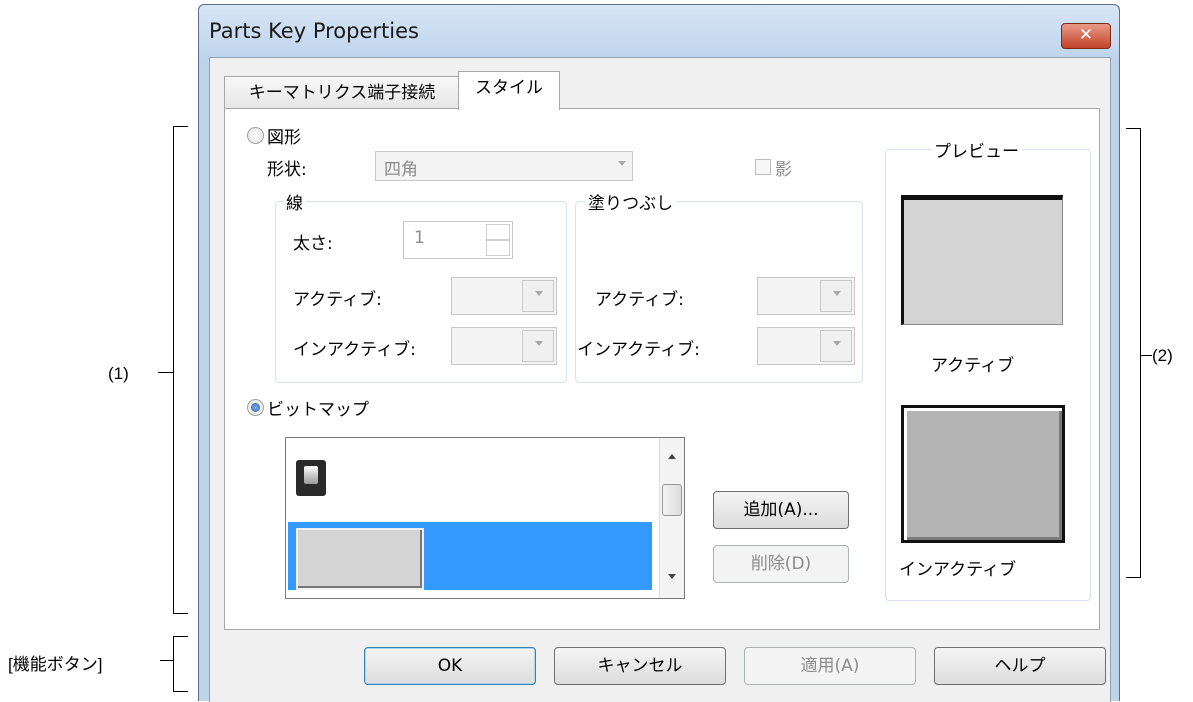 The image size is (1193, 702). I want to click on line-active-color-select, so click(504, 296).